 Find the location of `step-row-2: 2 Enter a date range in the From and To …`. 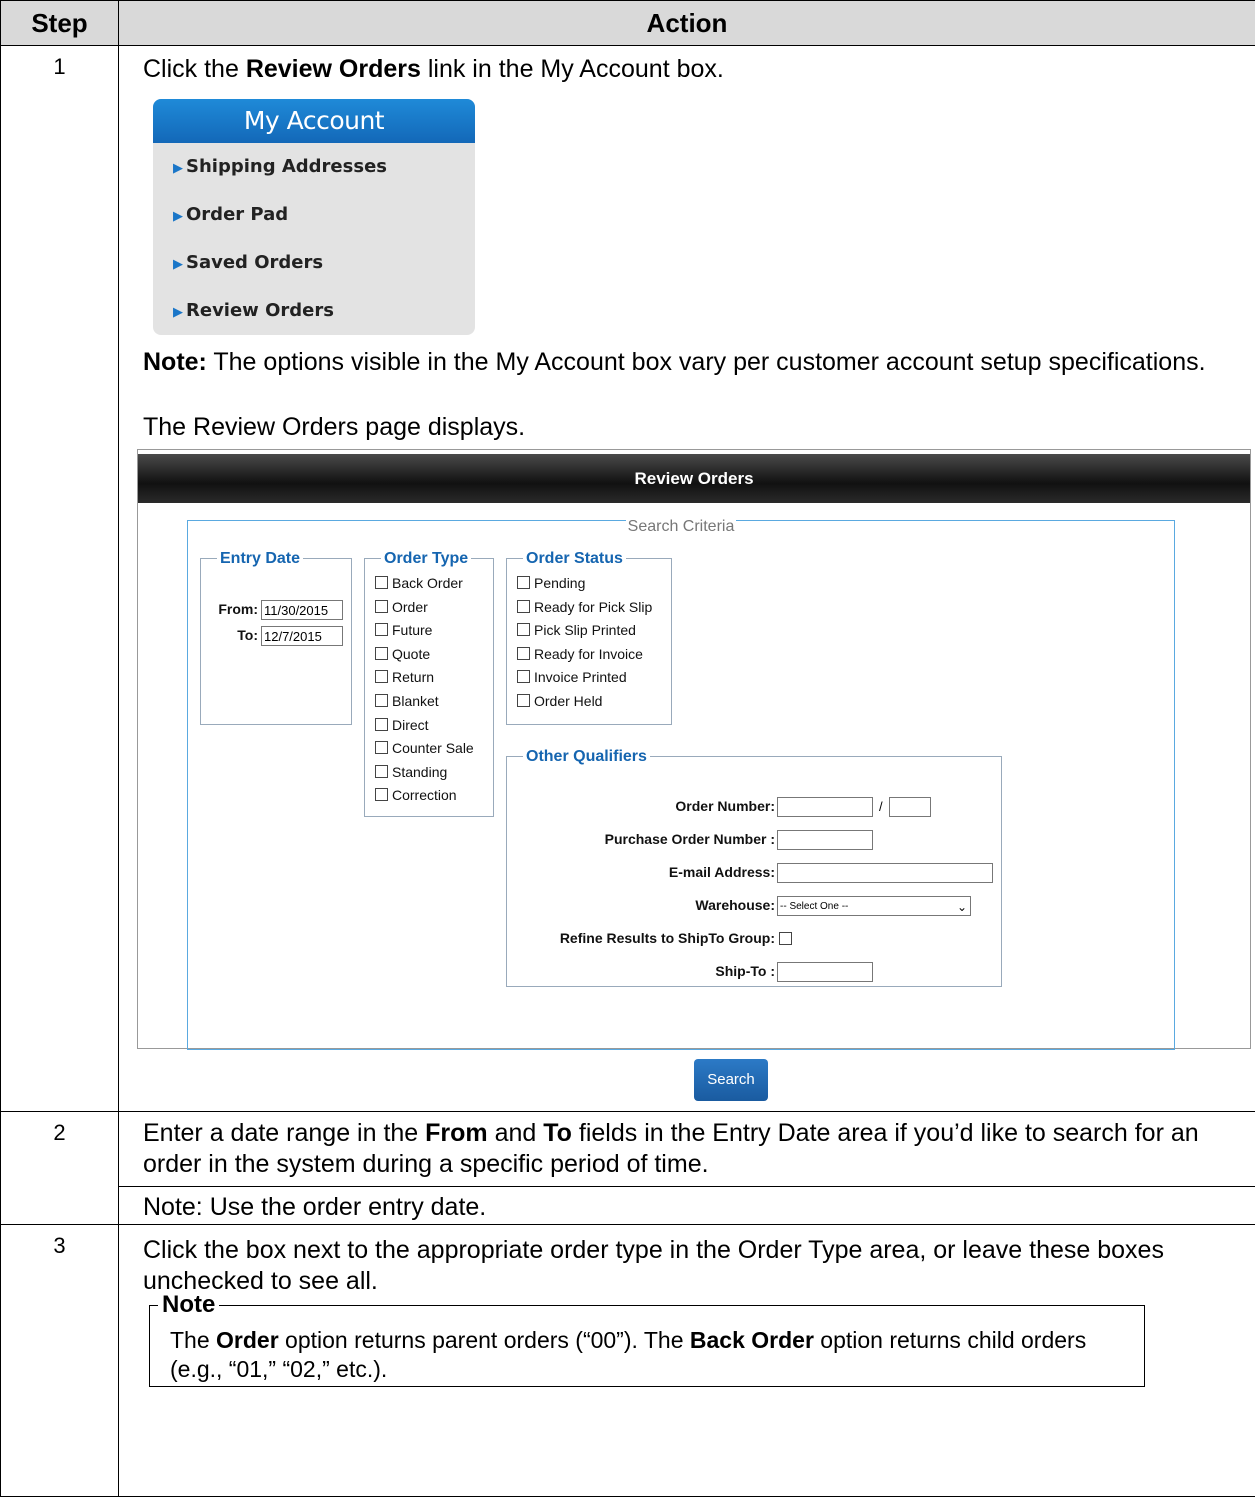

step-row-2: 2 Enter a date range in the From and To … is located at coordinates (628, 1168).